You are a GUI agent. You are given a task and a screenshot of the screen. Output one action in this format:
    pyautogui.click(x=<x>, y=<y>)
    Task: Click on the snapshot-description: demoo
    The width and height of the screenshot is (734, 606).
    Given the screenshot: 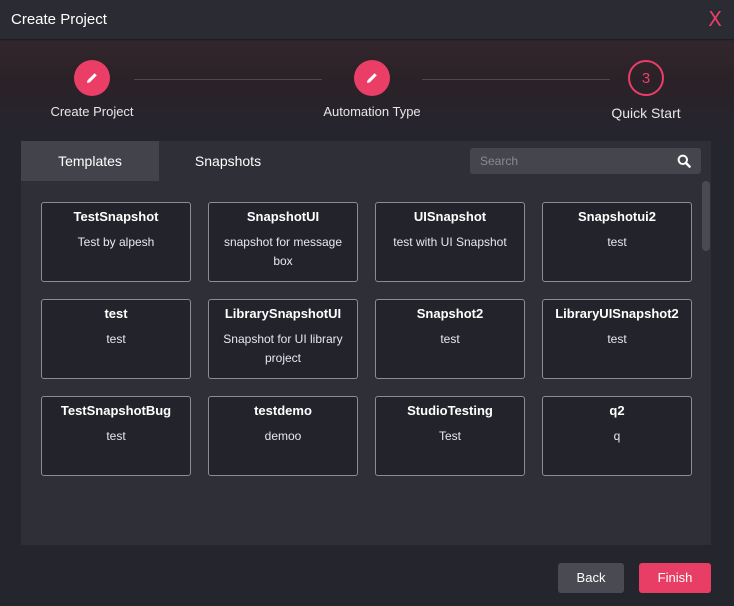 What is the action you would take?
    pyautogui.click(x=283, y=436)
    